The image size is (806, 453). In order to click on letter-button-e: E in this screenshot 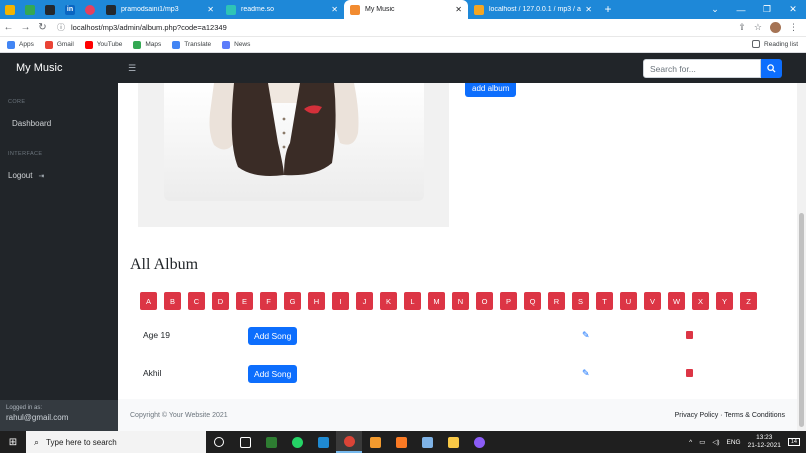, I will do `click(244, 301)`.